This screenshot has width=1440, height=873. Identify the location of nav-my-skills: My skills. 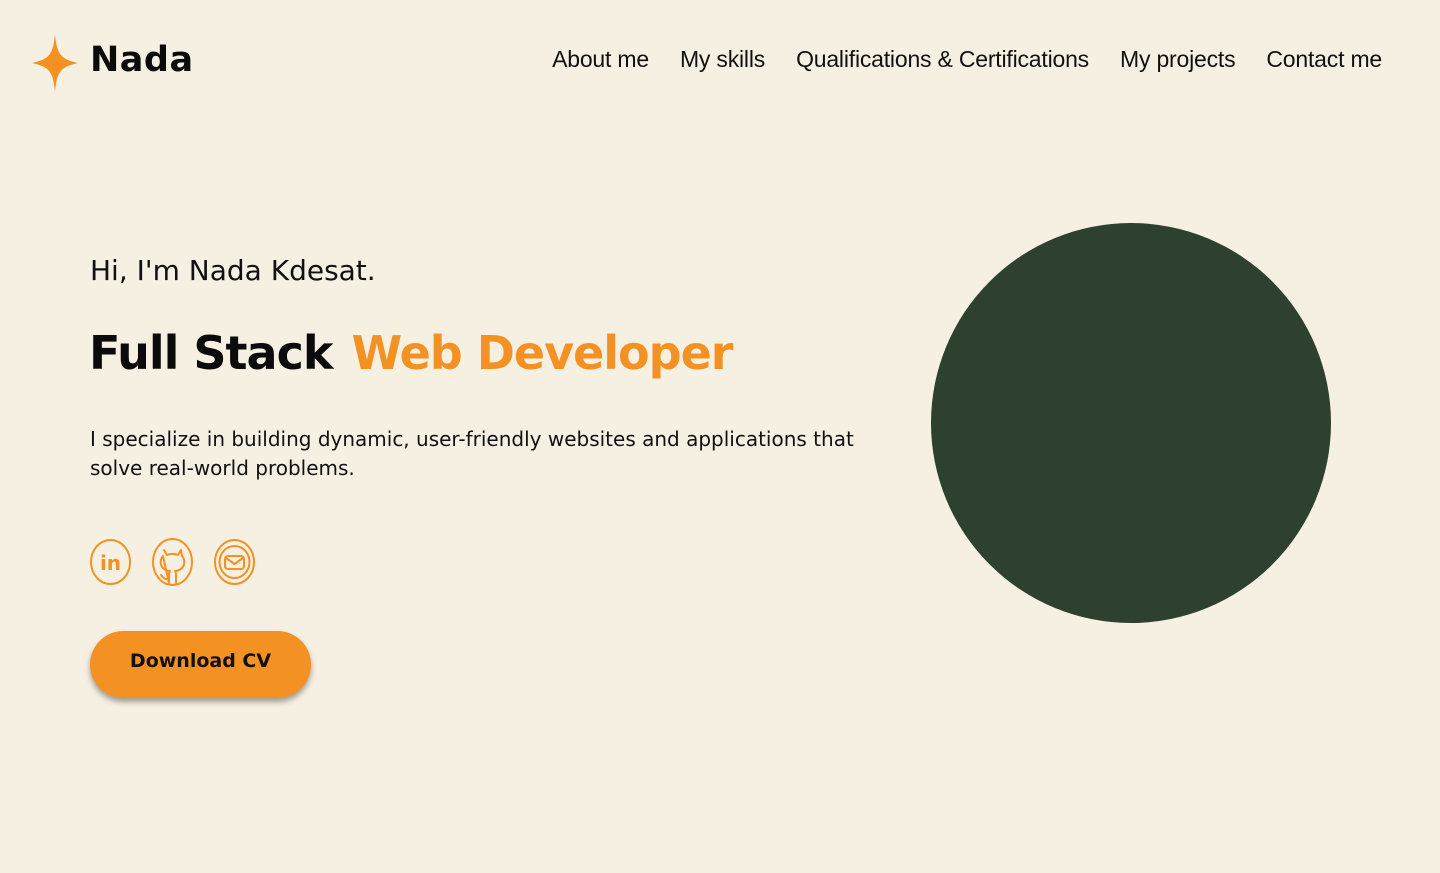
(722, 59).